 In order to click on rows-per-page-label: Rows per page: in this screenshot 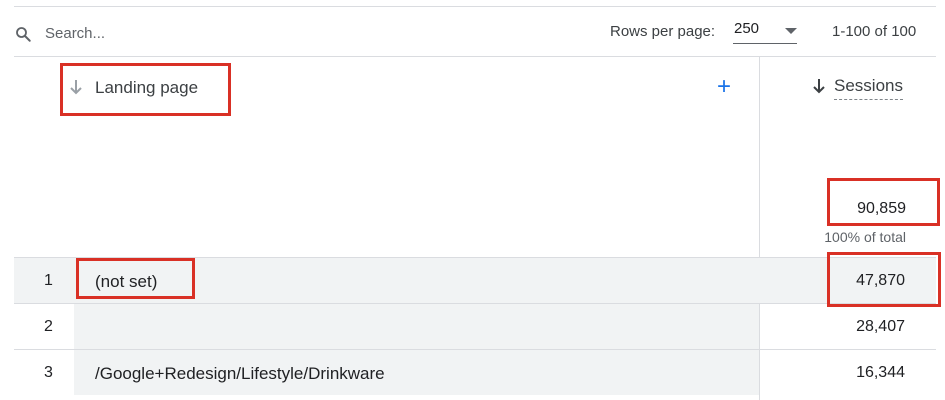, I will do `click(663, 31)`.